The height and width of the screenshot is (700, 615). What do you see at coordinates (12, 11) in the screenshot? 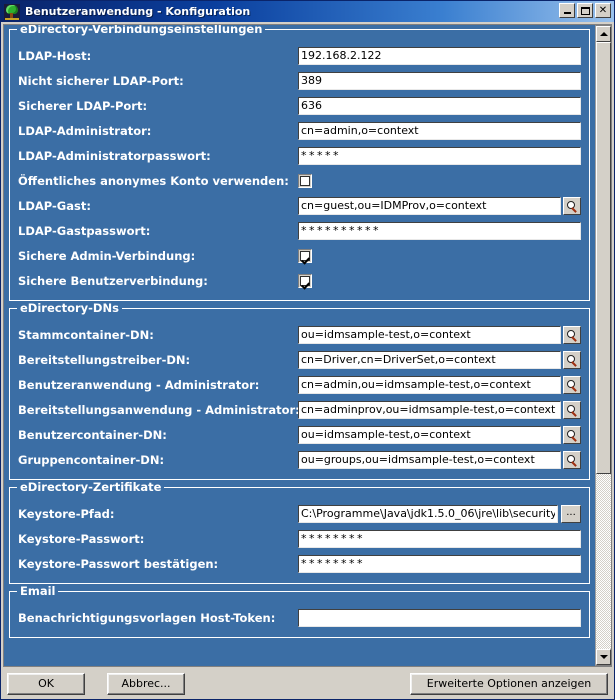
I see `tree-icon` at bounding box center [12, 11].